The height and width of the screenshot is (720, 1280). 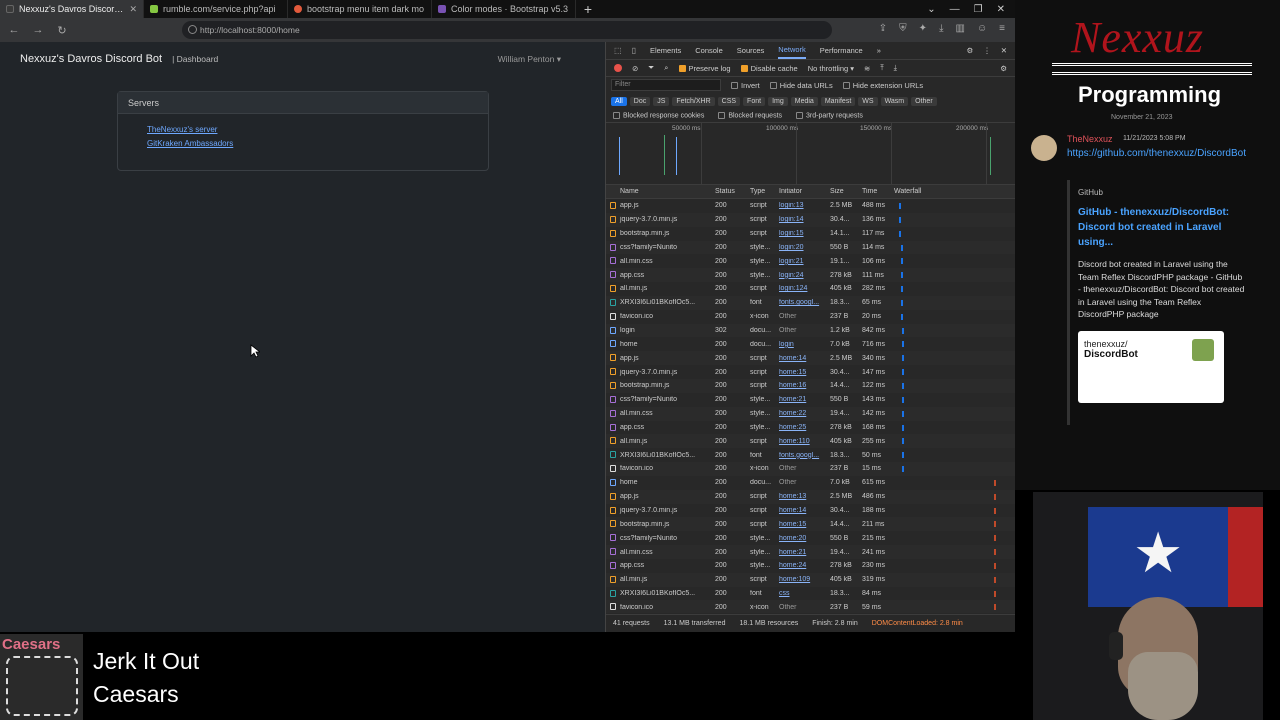 I want to click on server-link: GitKraken Ambassadors, so click(x=303, y=144).